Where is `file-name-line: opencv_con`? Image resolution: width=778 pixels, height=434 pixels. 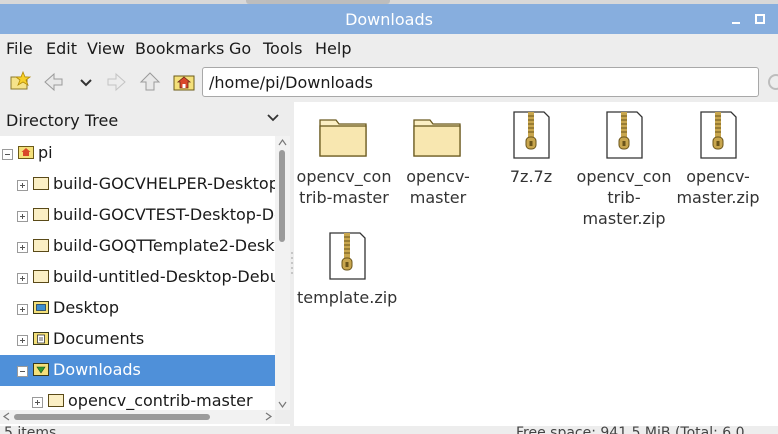 file-name-line: opencv_con is located at coordinates (624, 176).